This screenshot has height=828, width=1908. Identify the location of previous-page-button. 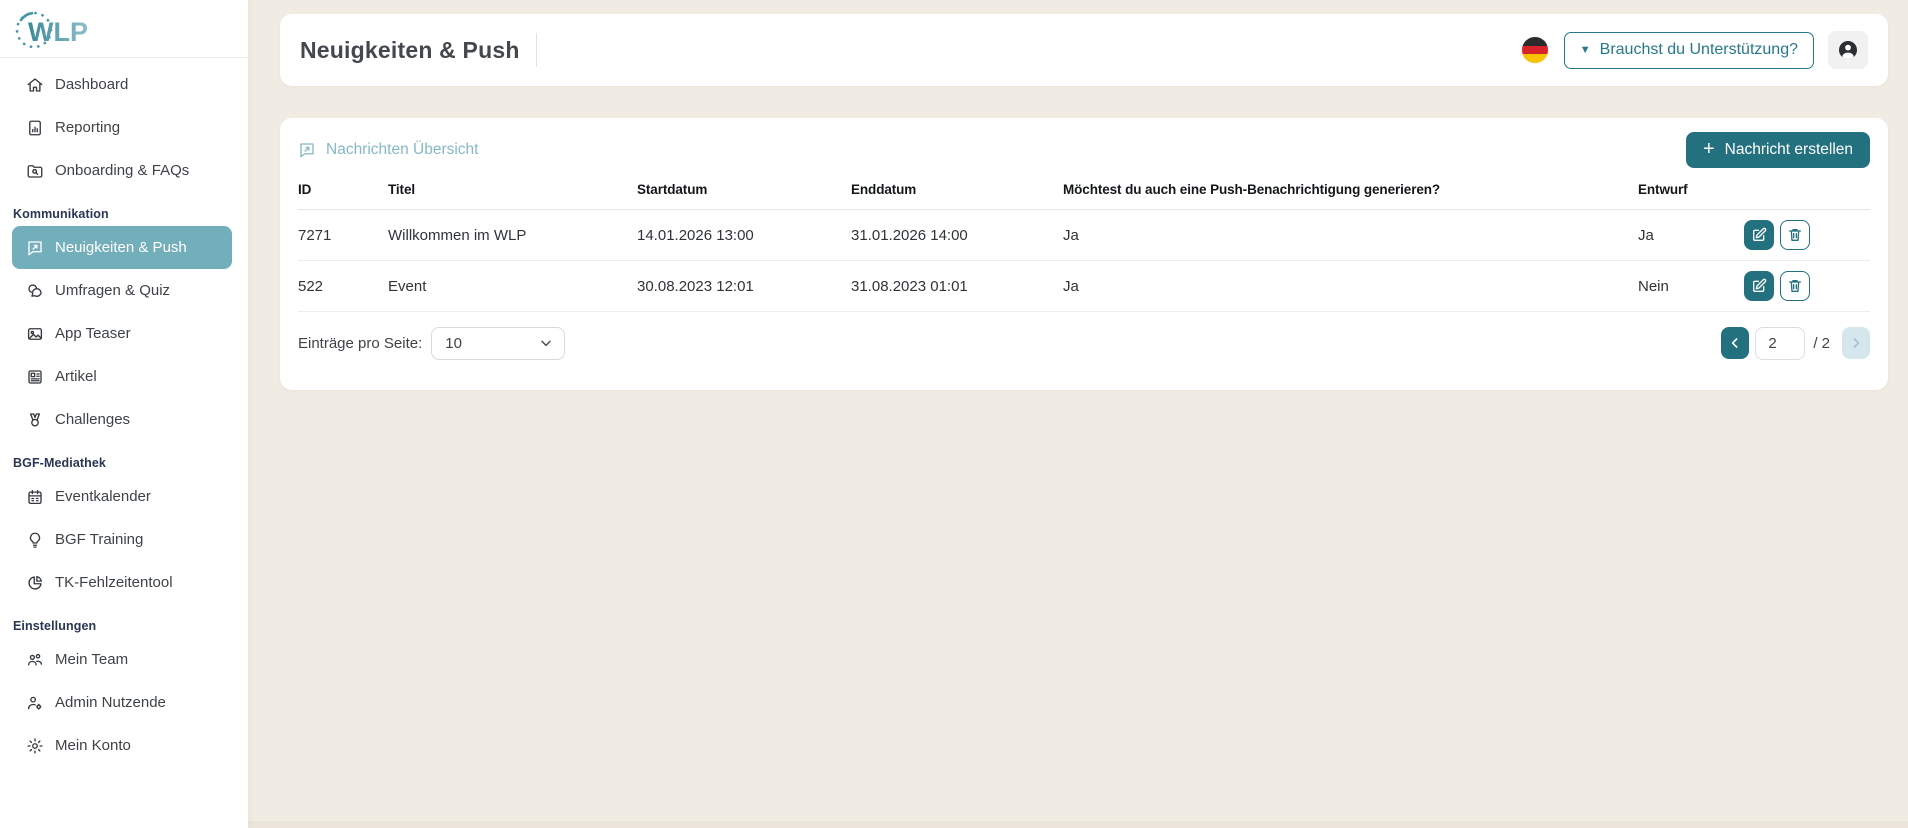
(1735, 343).